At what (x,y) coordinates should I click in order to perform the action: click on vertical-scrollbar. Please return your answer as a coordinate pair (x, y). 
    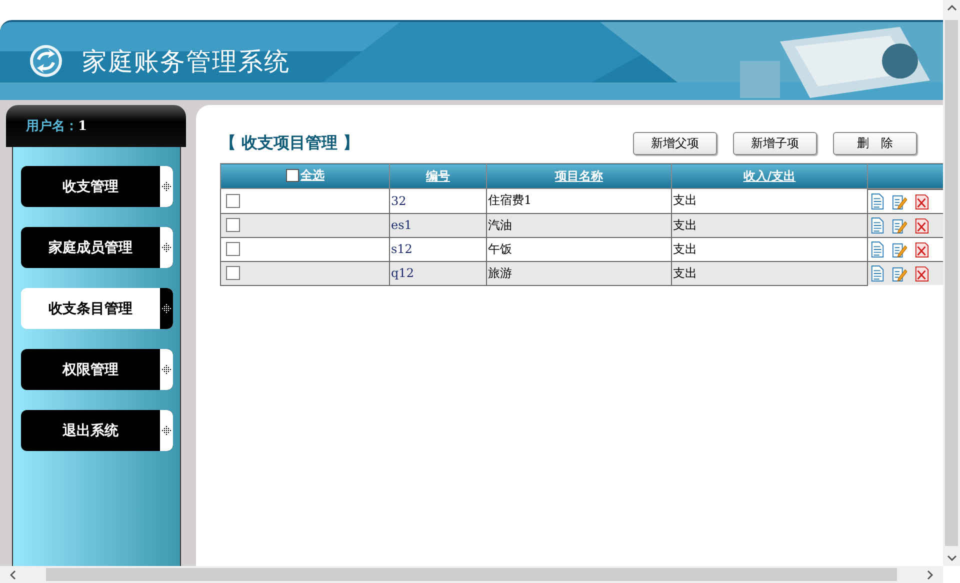
    Looking at the image, I should click on (951, 283).